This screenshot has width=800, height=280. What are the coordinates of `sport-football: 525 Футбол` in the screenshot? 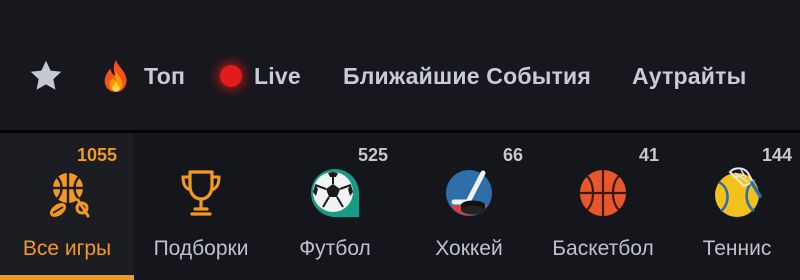 It's located at (335, 206).